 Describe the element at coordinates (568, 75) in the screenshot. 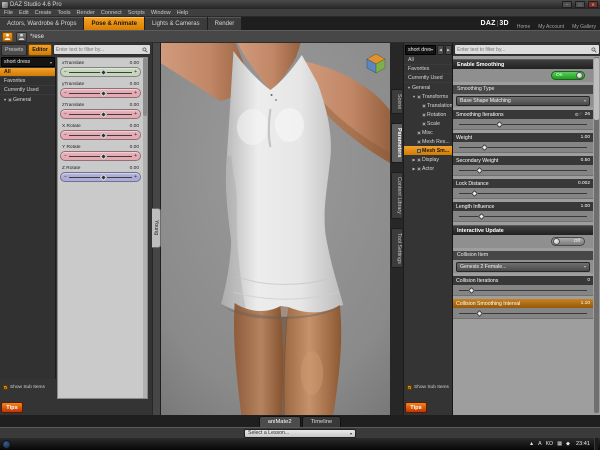

I see `toggle-on: On` at that location.